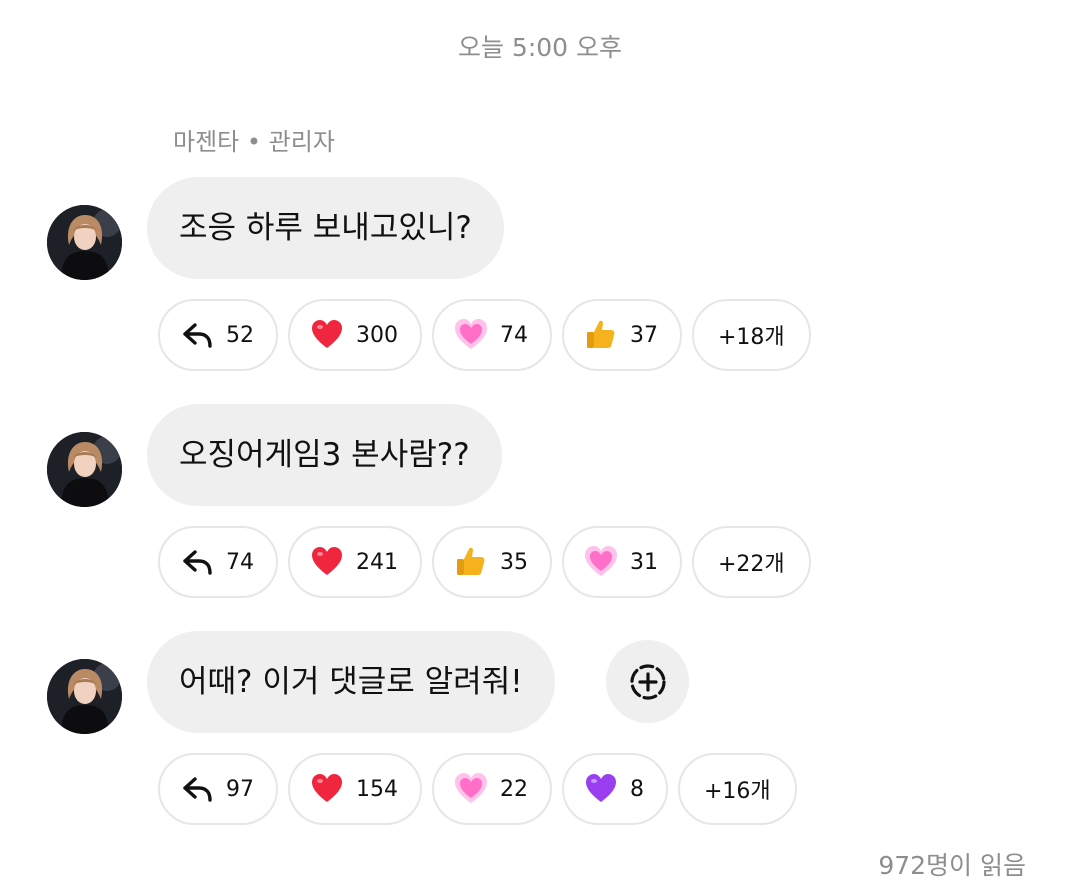  What do you see at coordinates (622, 335) in the screenshot?
I see `reaction-thumbs-up: 37` at bounding box center [622, 335].